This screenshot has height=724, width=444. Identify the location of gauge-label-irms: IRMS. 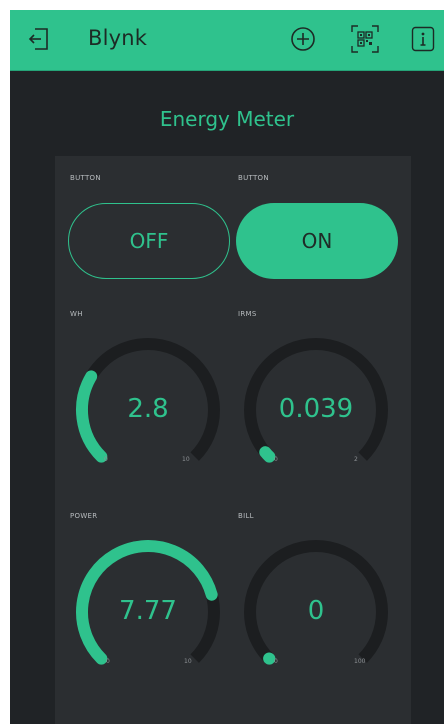
(247, 314).